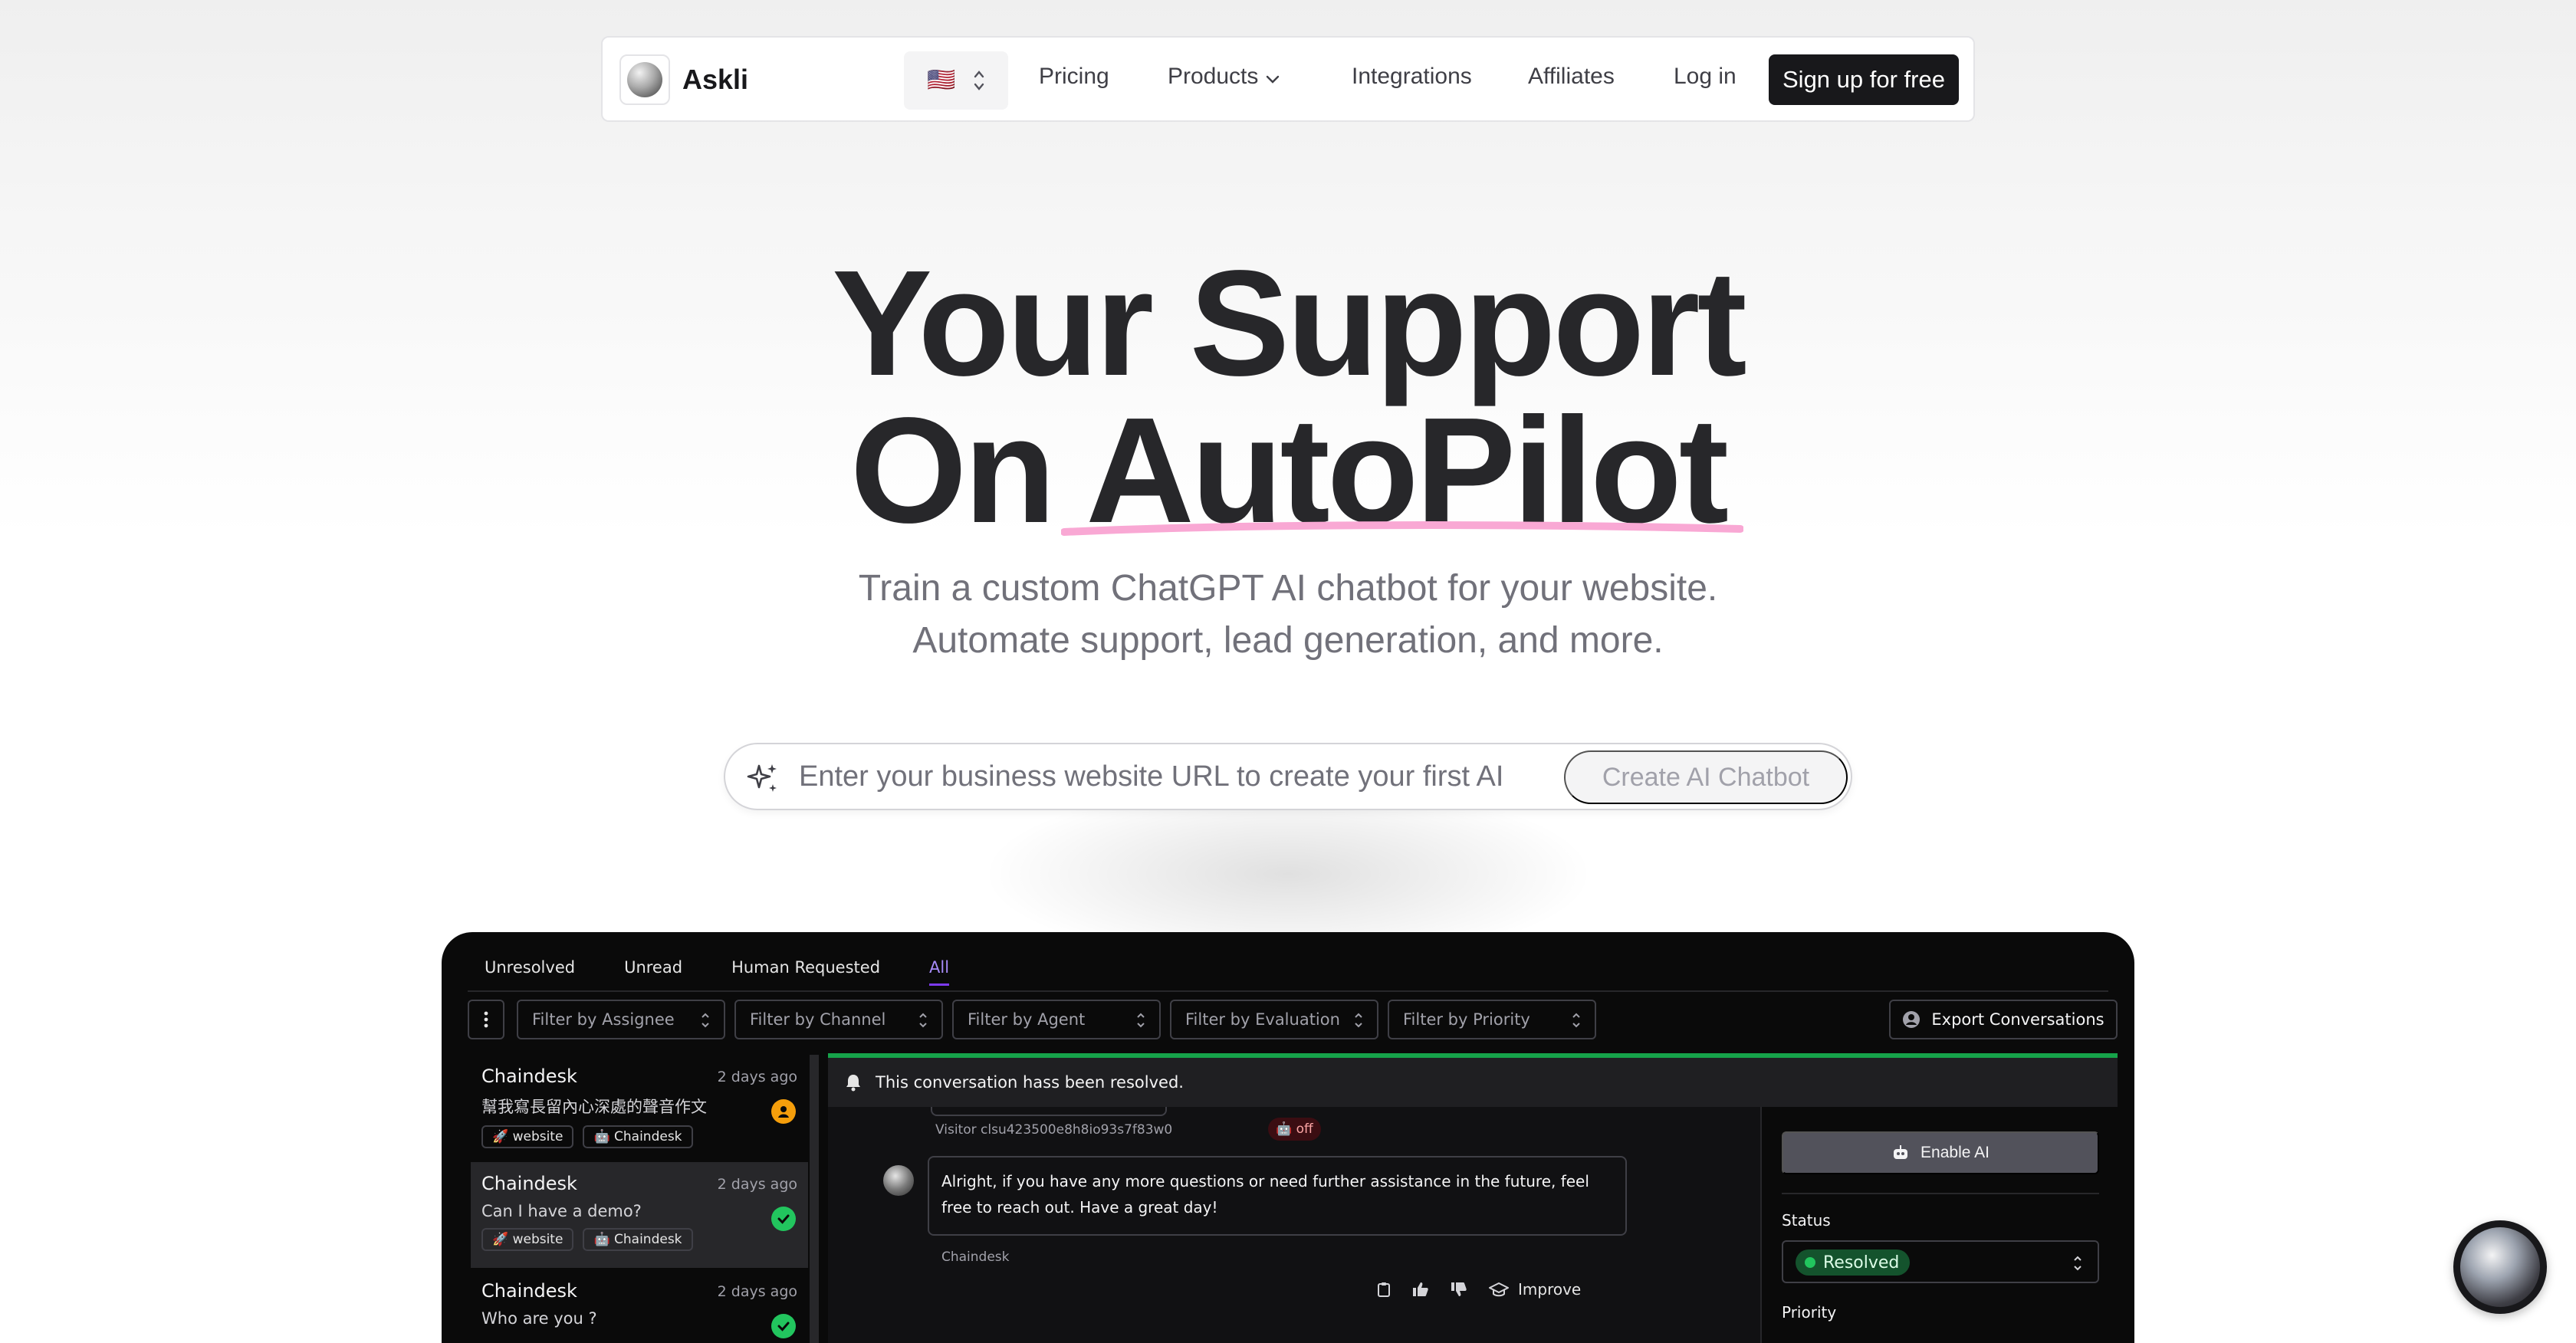 The image size is (2576, 1343). I want to click on website-url-input, so click(1152, 777).